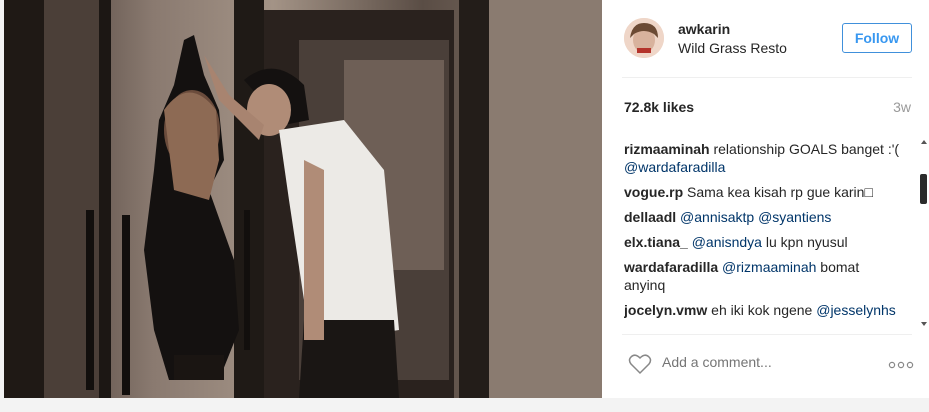 The image size is (929, 412). Describe the element at coordinates (671, 267) in the screenshot. I see `comment-username: wardafaradilla` at that location.